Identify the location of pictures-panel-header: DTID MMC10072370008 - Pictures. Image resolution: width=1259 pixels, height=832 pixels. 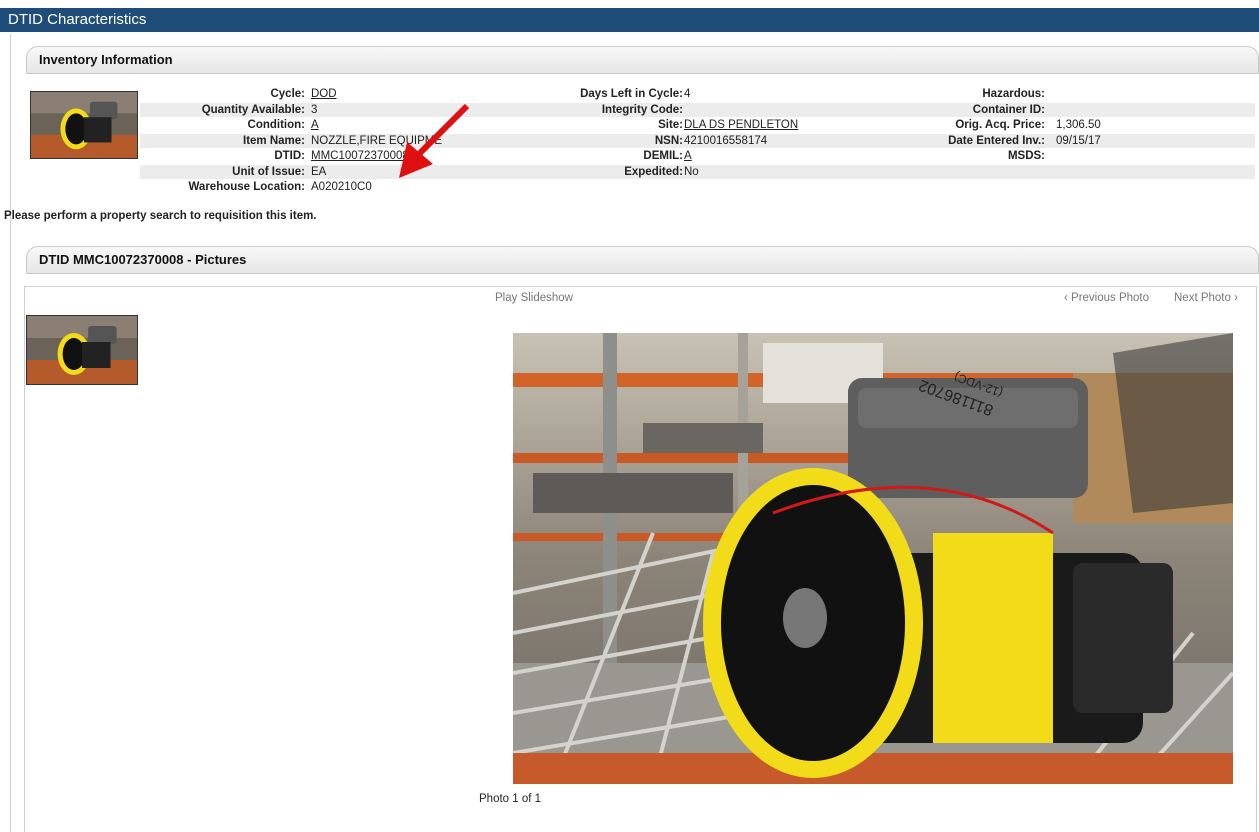
(642, 260).